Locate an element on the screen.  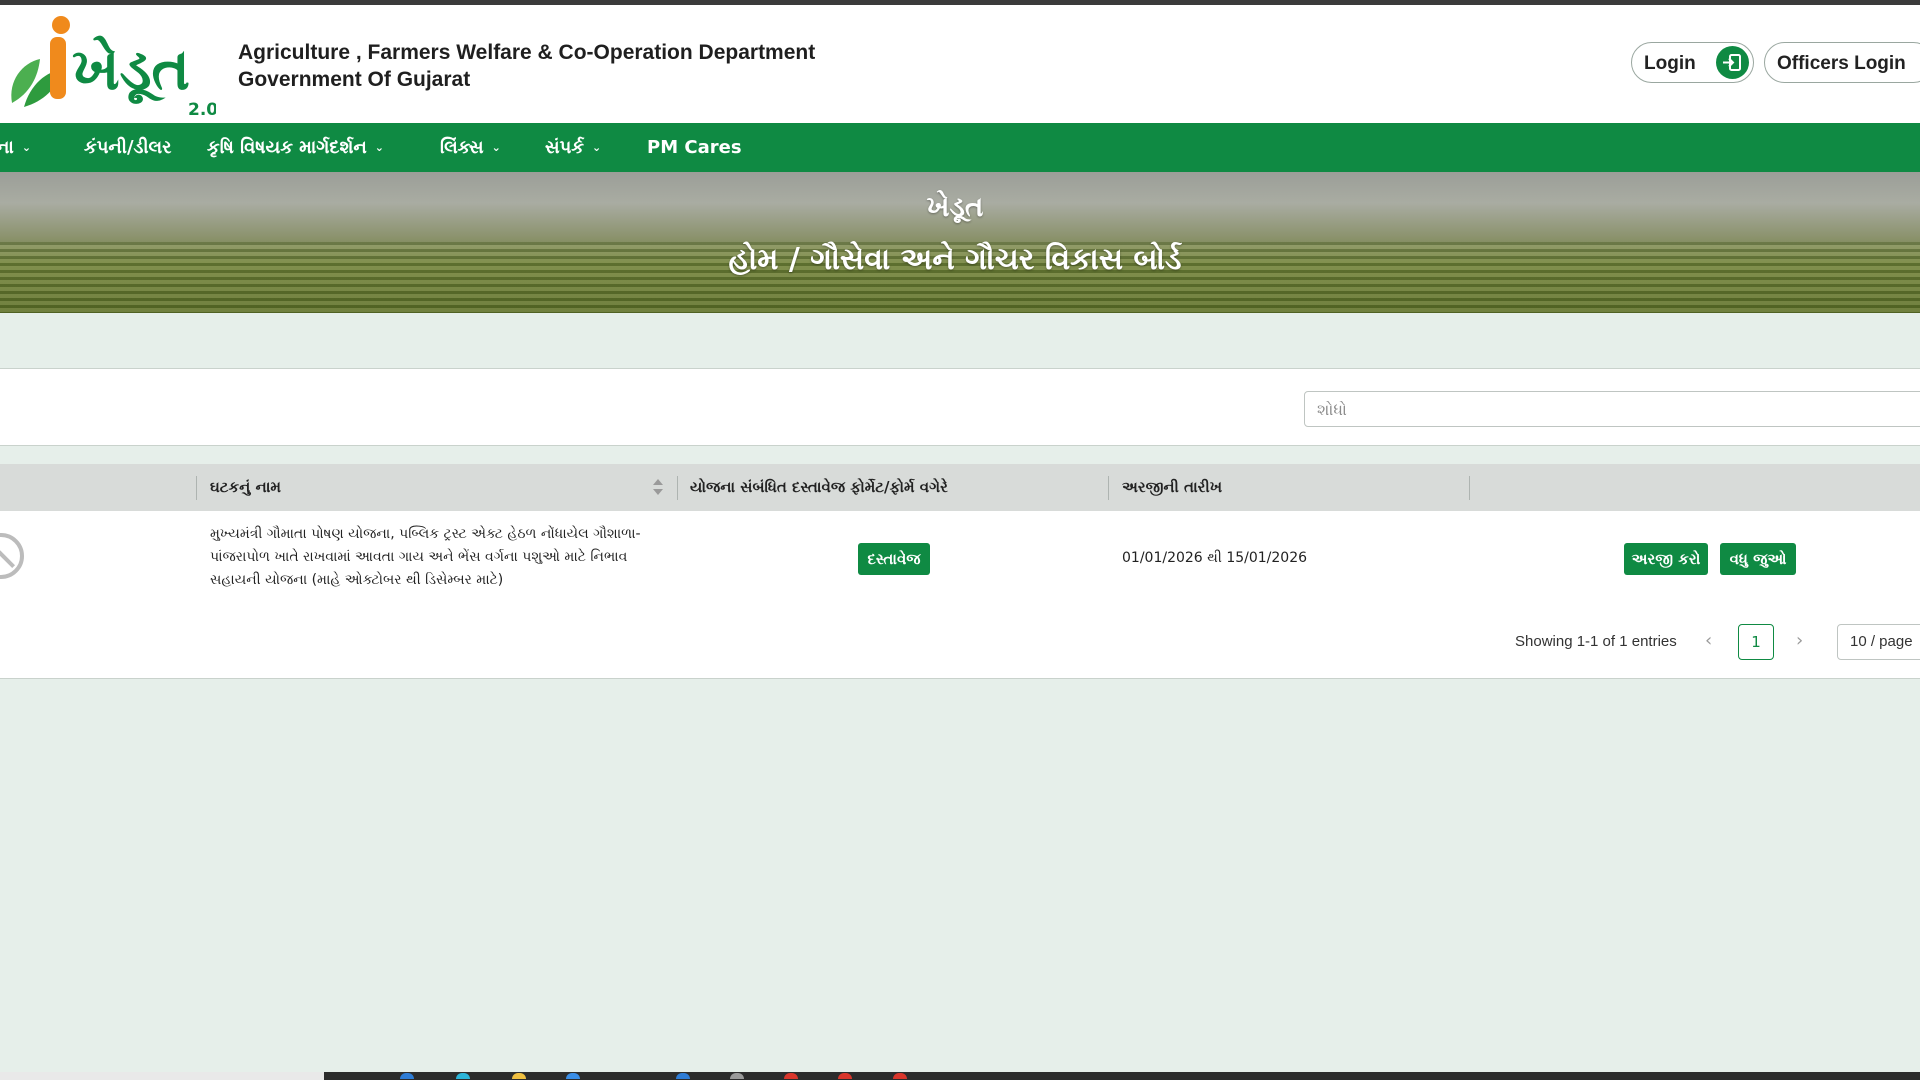
nav-item-links: લિંક્સ ⌄ is located at coordinates (470, 147).